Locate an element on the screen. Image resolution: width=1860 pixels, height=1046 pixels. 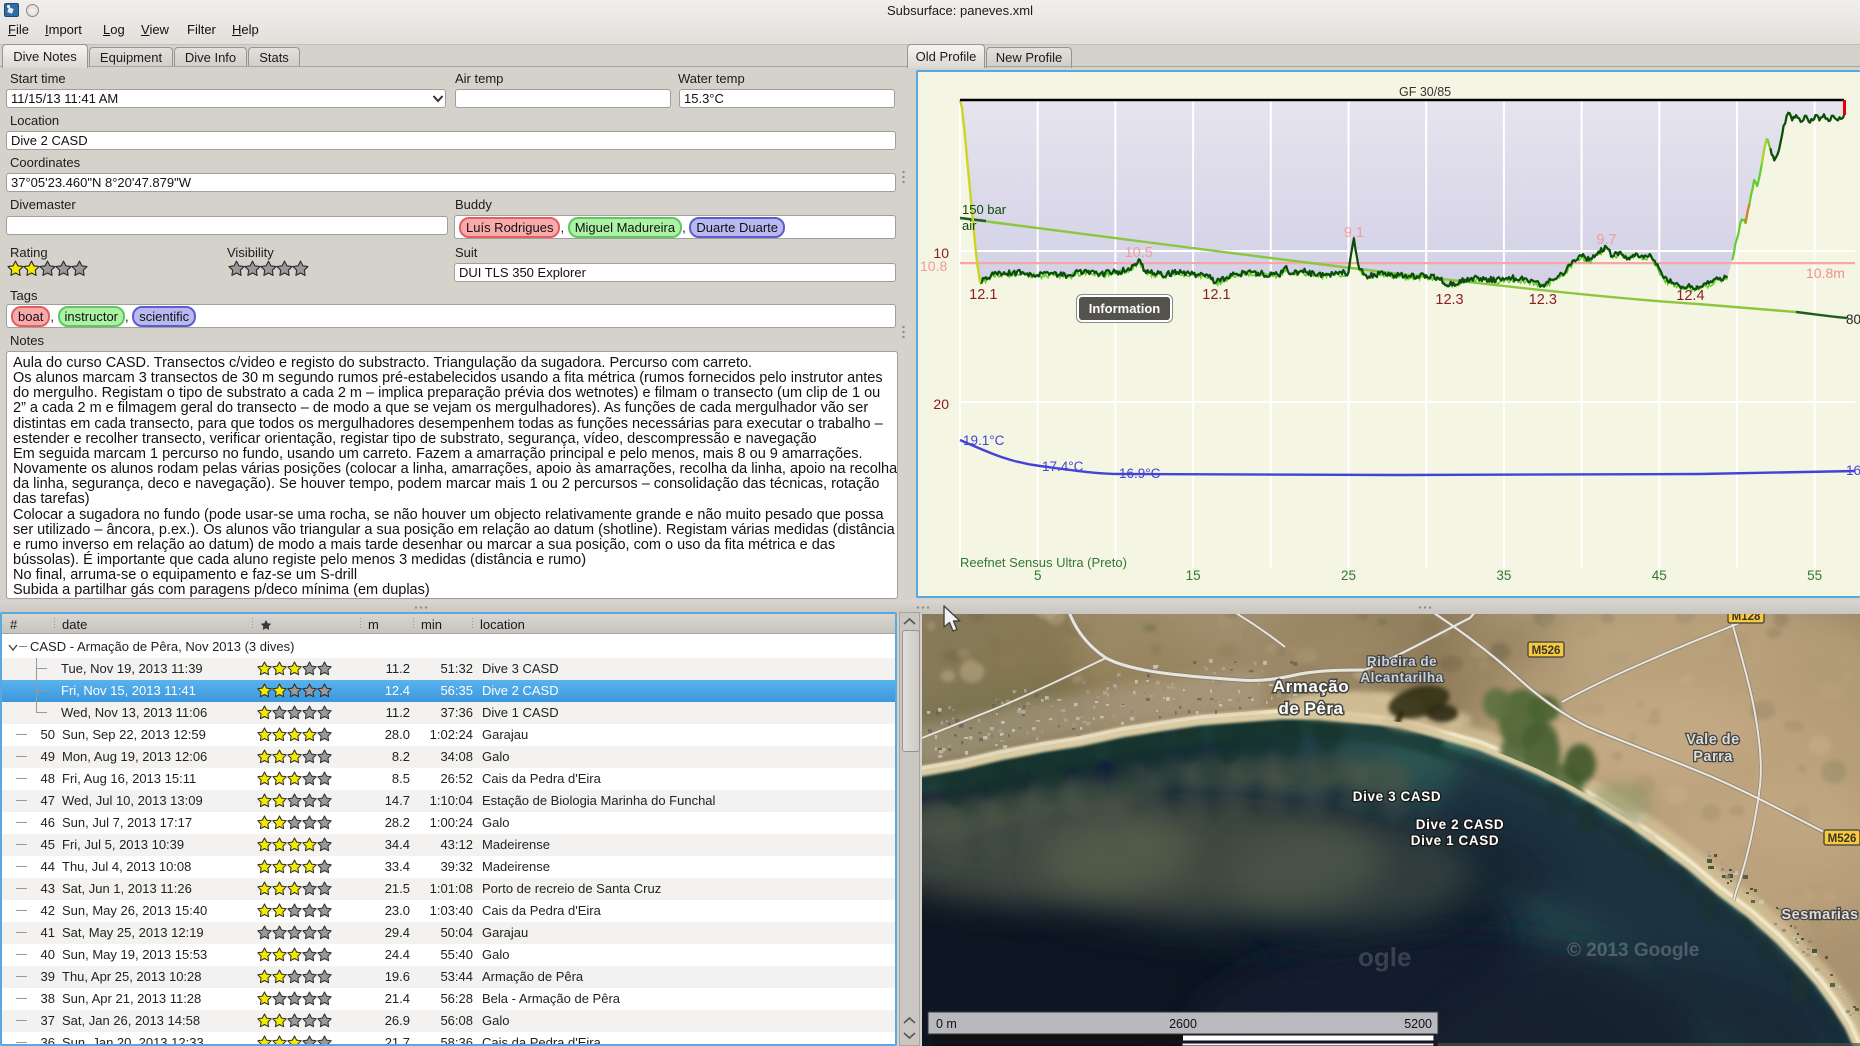
svg-text: air is located at coordinates (969, 225).